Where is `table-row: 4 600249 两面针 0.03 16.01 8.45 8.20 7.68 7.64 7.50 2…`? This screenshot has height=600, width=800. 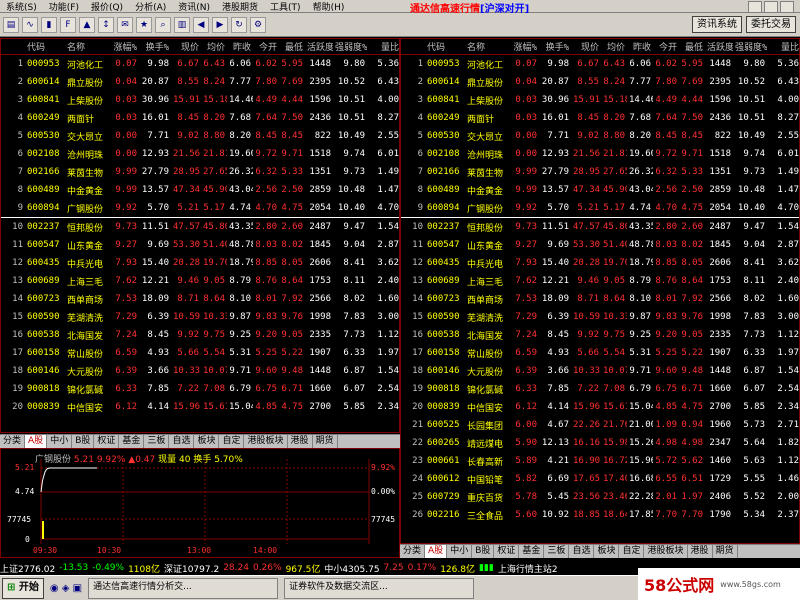
table-row: 4 600249 两面针 0.03 16.01 8.45 8.20 7.68 7.64 7.50 2… is located at coordinates (600, 118).